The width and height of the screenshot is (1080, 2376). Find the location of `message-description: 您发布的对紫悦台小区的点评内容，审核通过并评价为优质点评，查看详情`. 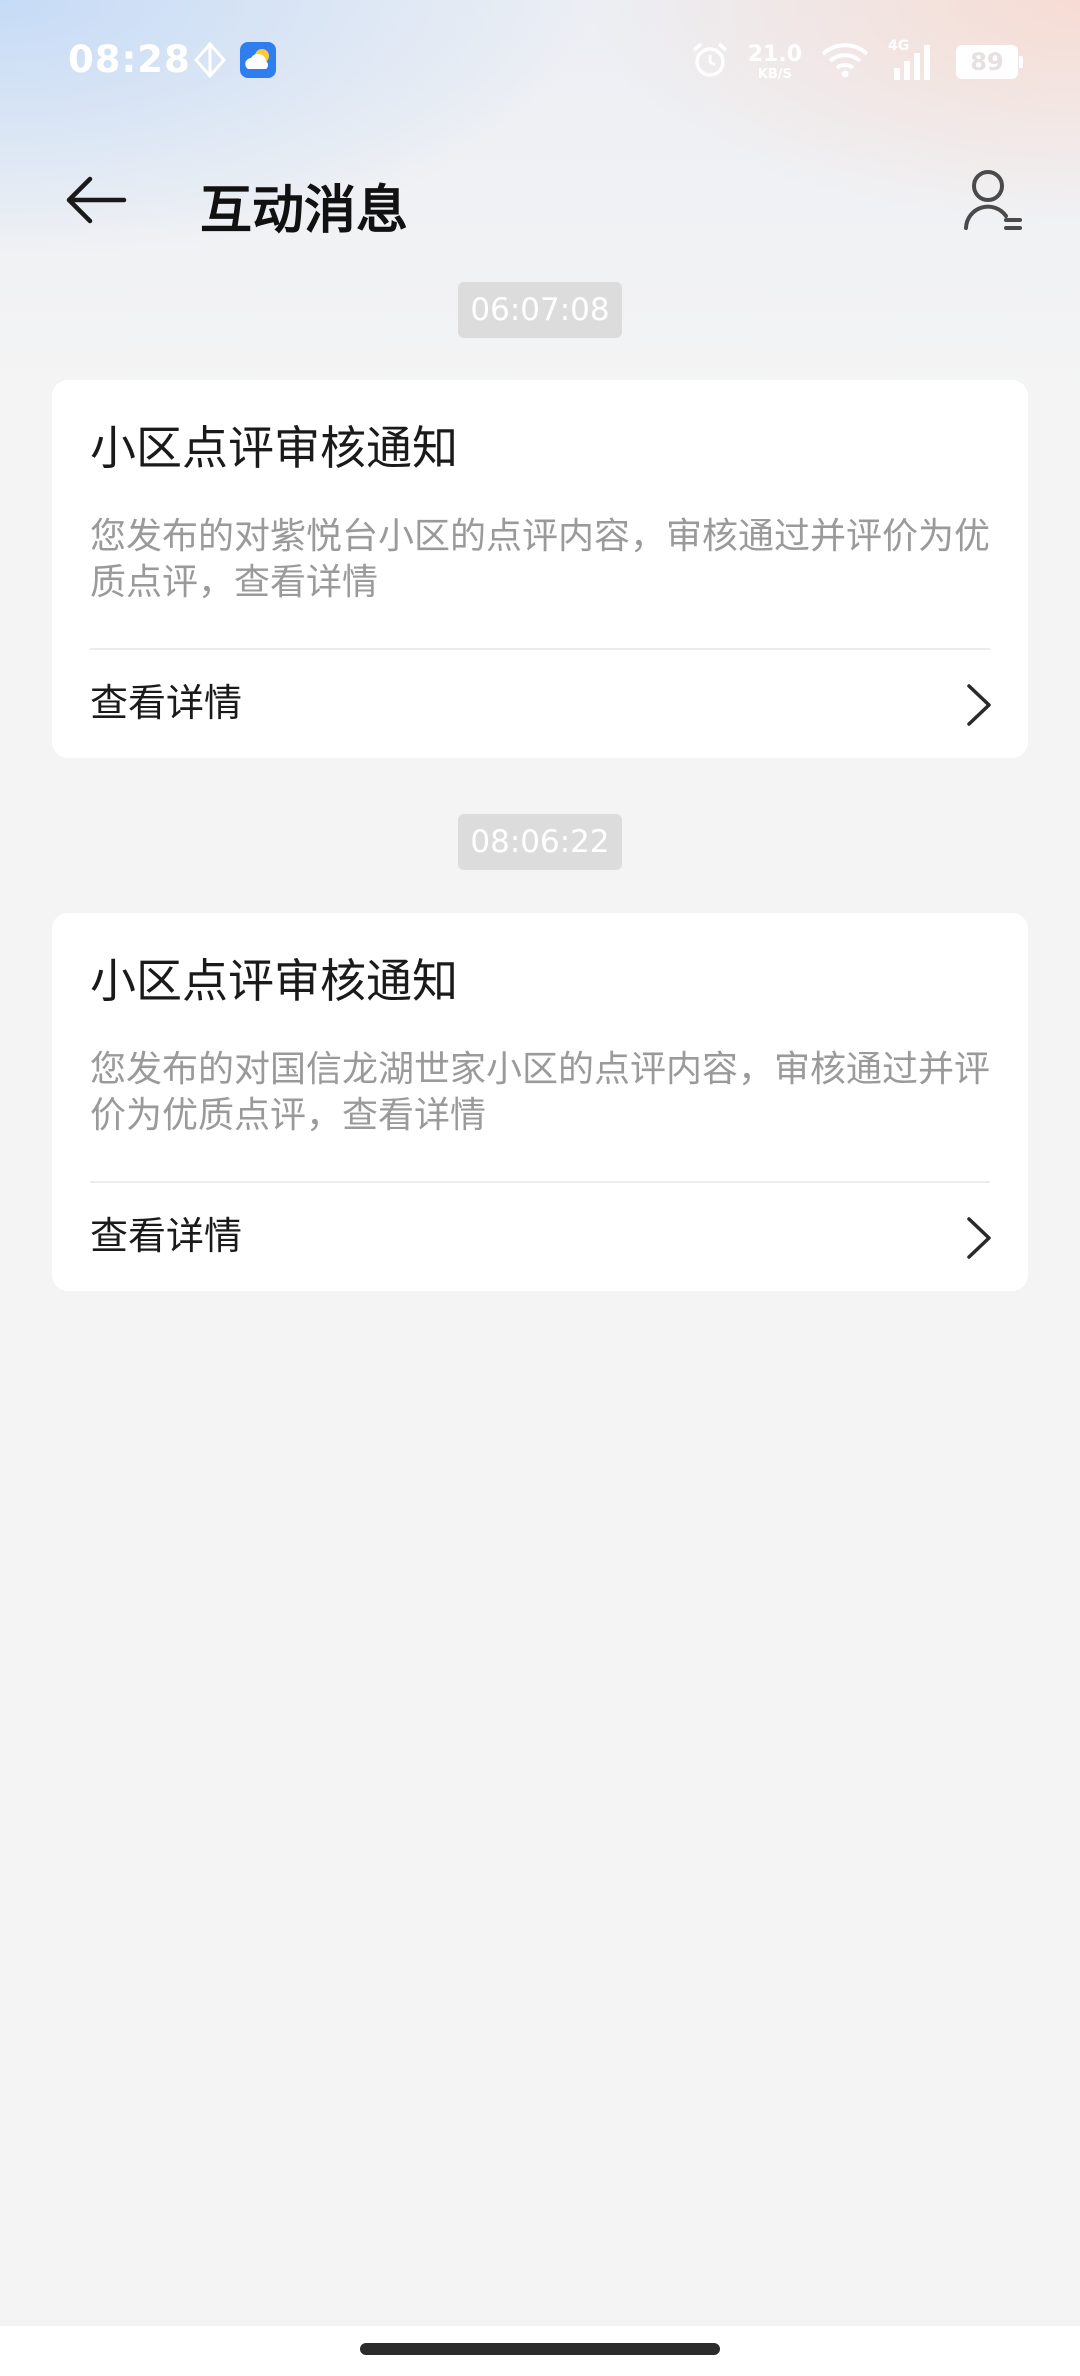

message-description: 您发布的对紫悦台小区的点评内容，审核通过并评价为优质点评，查看详情 is located at coordinates (540, 559).